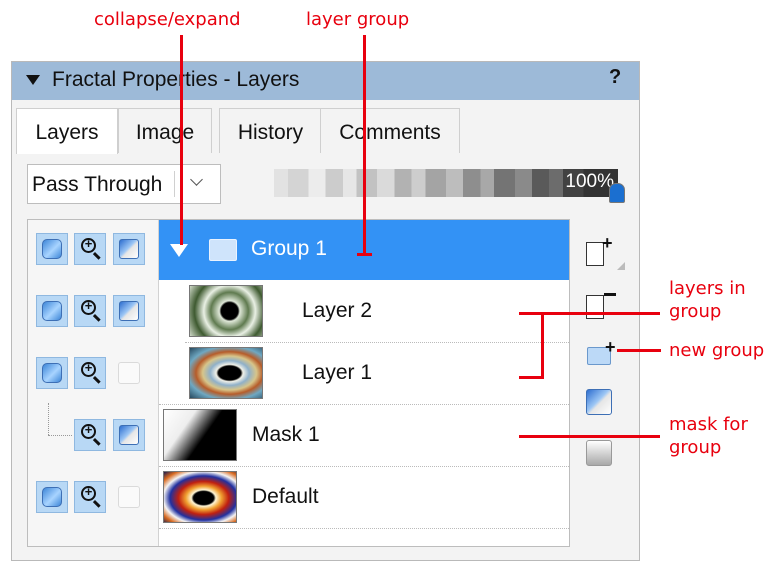 The width and height of the screenshot is (776, 561). I want to click on layer-mask-1: Mask 1, so click(364, 435).